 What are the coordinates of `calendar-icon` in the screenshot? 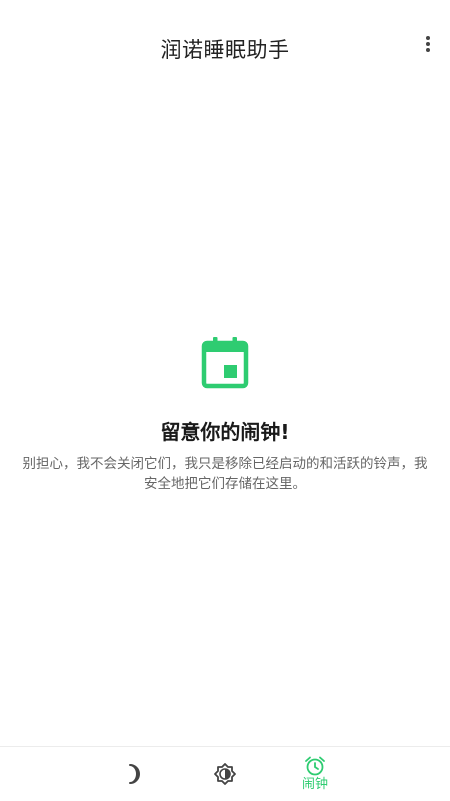 It's located at (225, 363).